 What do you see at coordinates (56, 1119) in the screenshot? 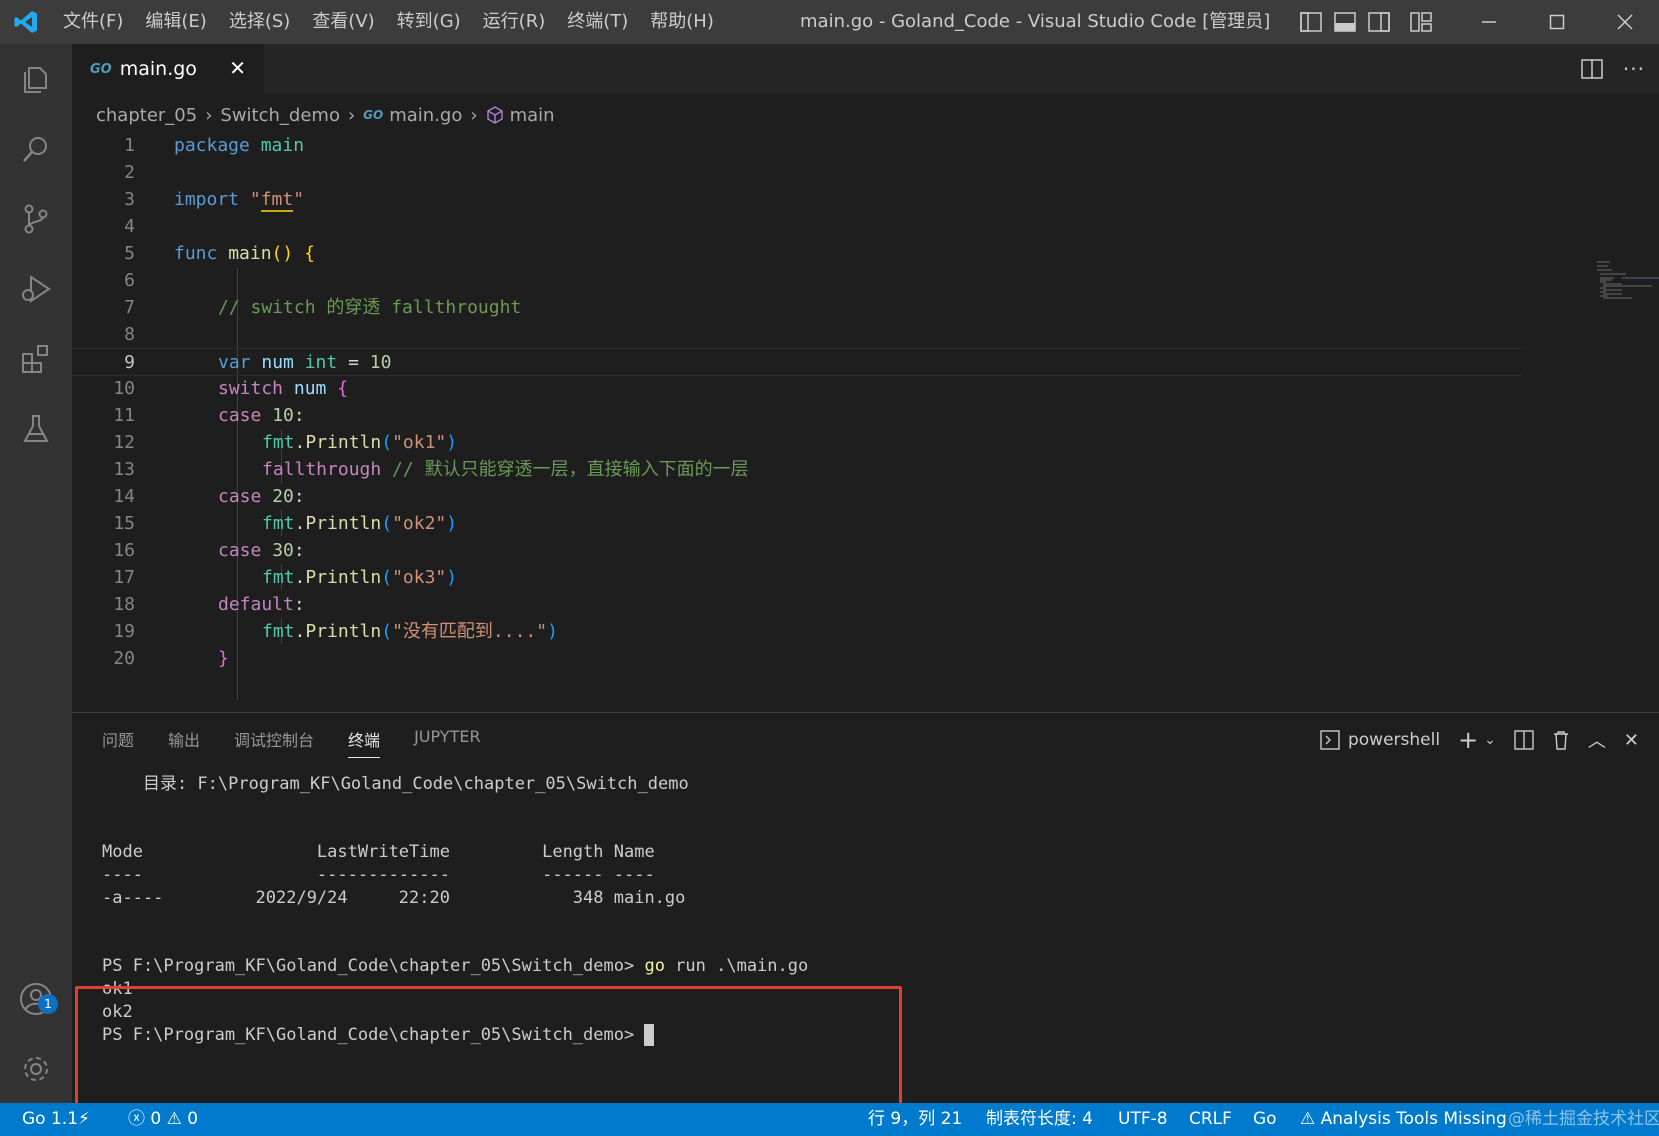
I see `go-version-status: Go 1.1⚡` at bounding box center [56, 1119].